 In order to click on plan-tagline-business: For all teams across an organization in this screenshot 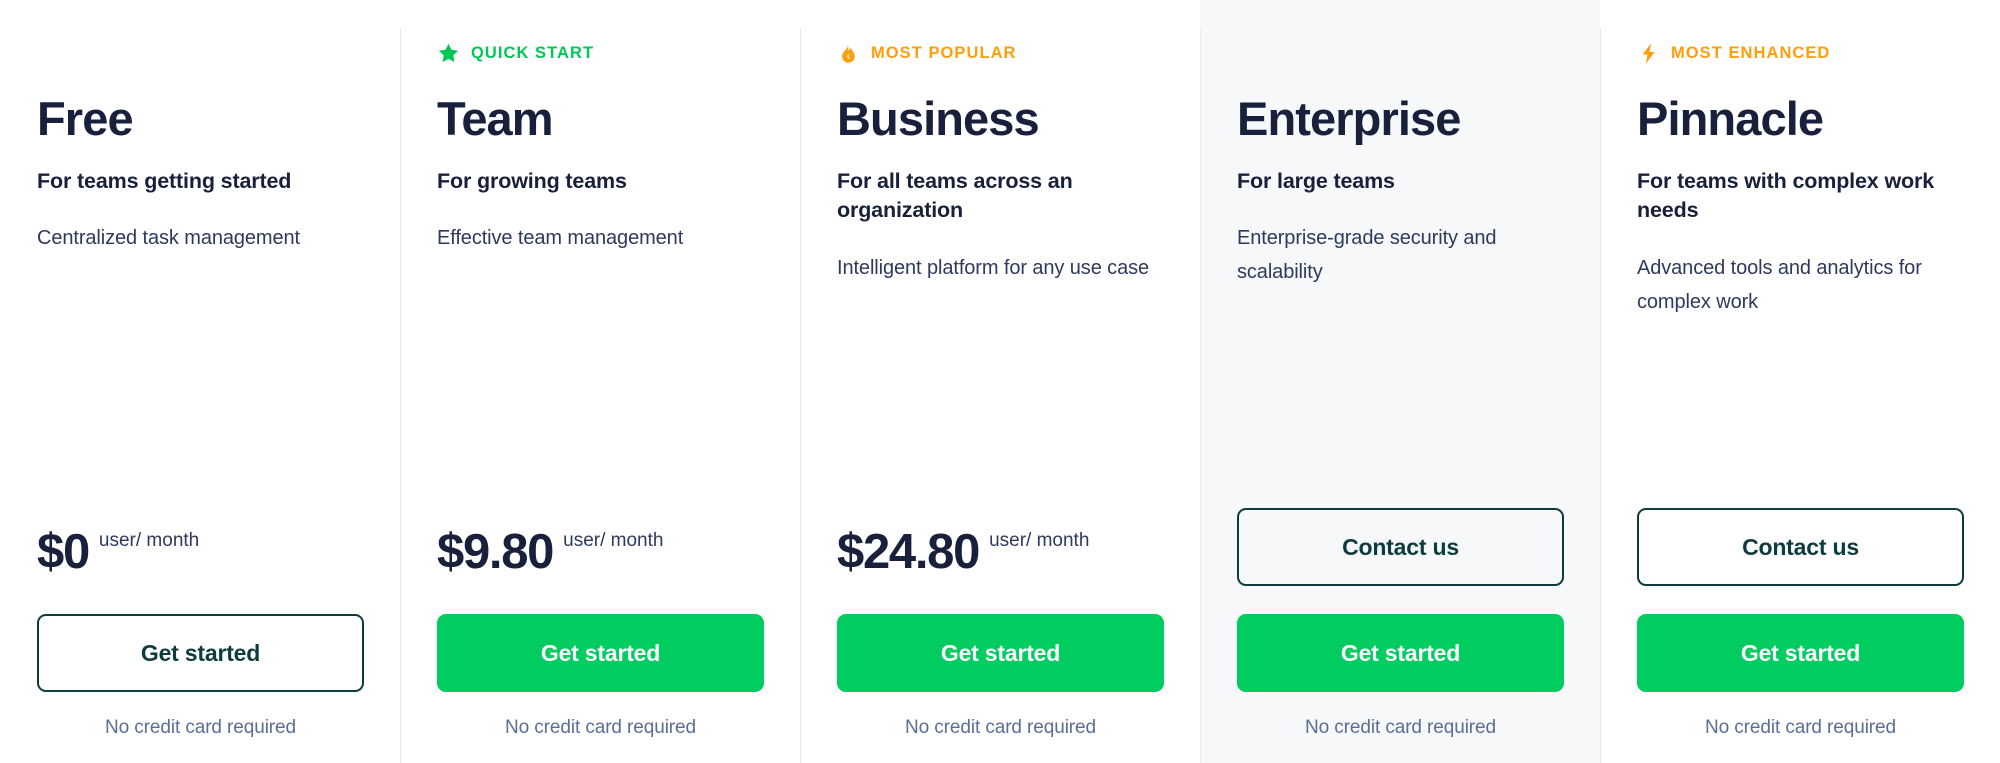, I will do `click(955, 195)`.